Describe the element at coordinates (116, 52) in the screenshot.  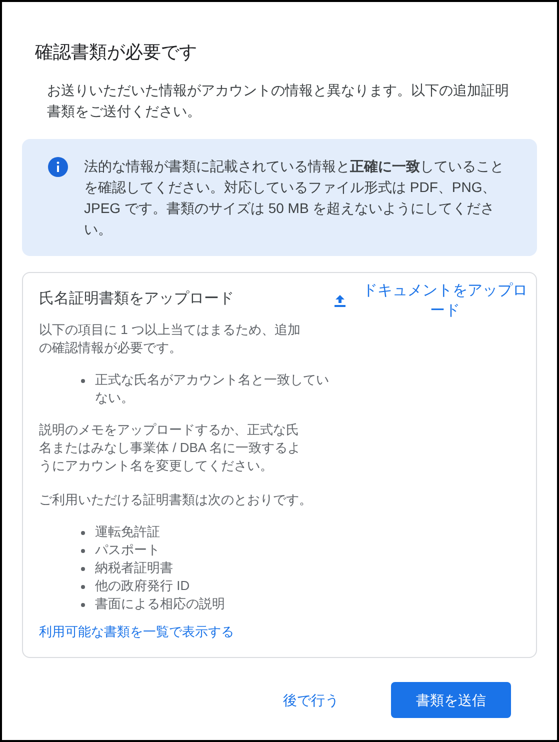
I see `dialog-title: 確認書類が必要です` at that location.